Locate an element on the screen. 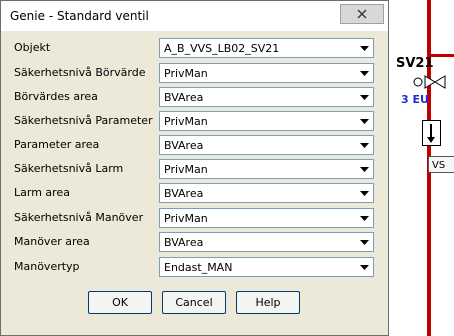 This screenshot has height=336, width=454. field-row-manover-area: Manöver area BVArea is located at coordinates (194, 242).